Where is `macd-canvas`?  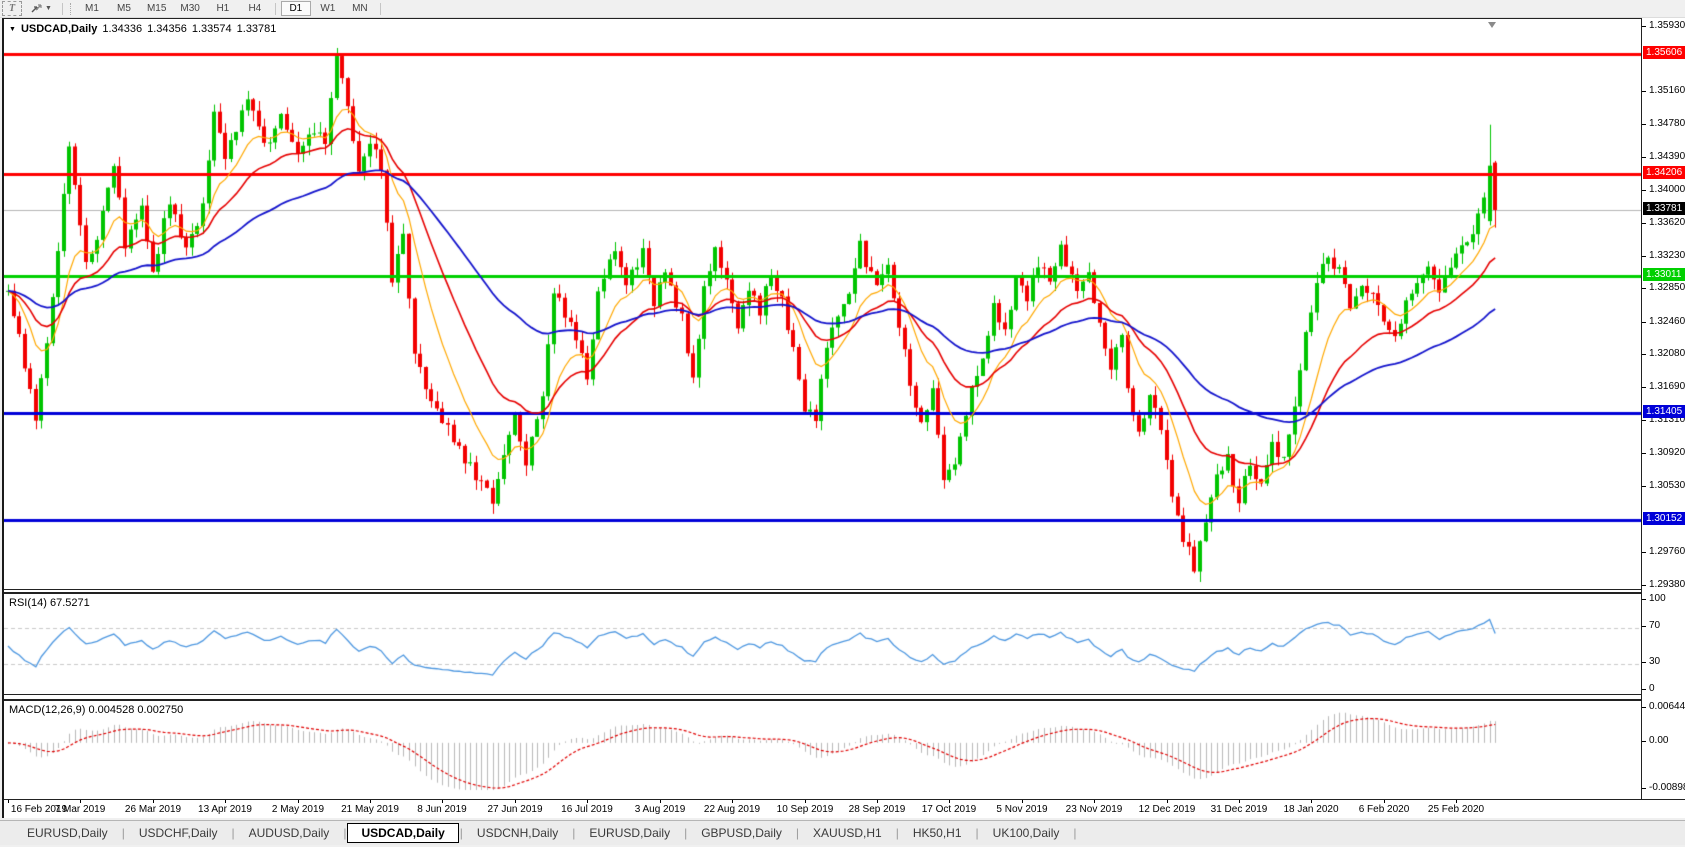
macd-canvas is located at coordinates (822, 749).